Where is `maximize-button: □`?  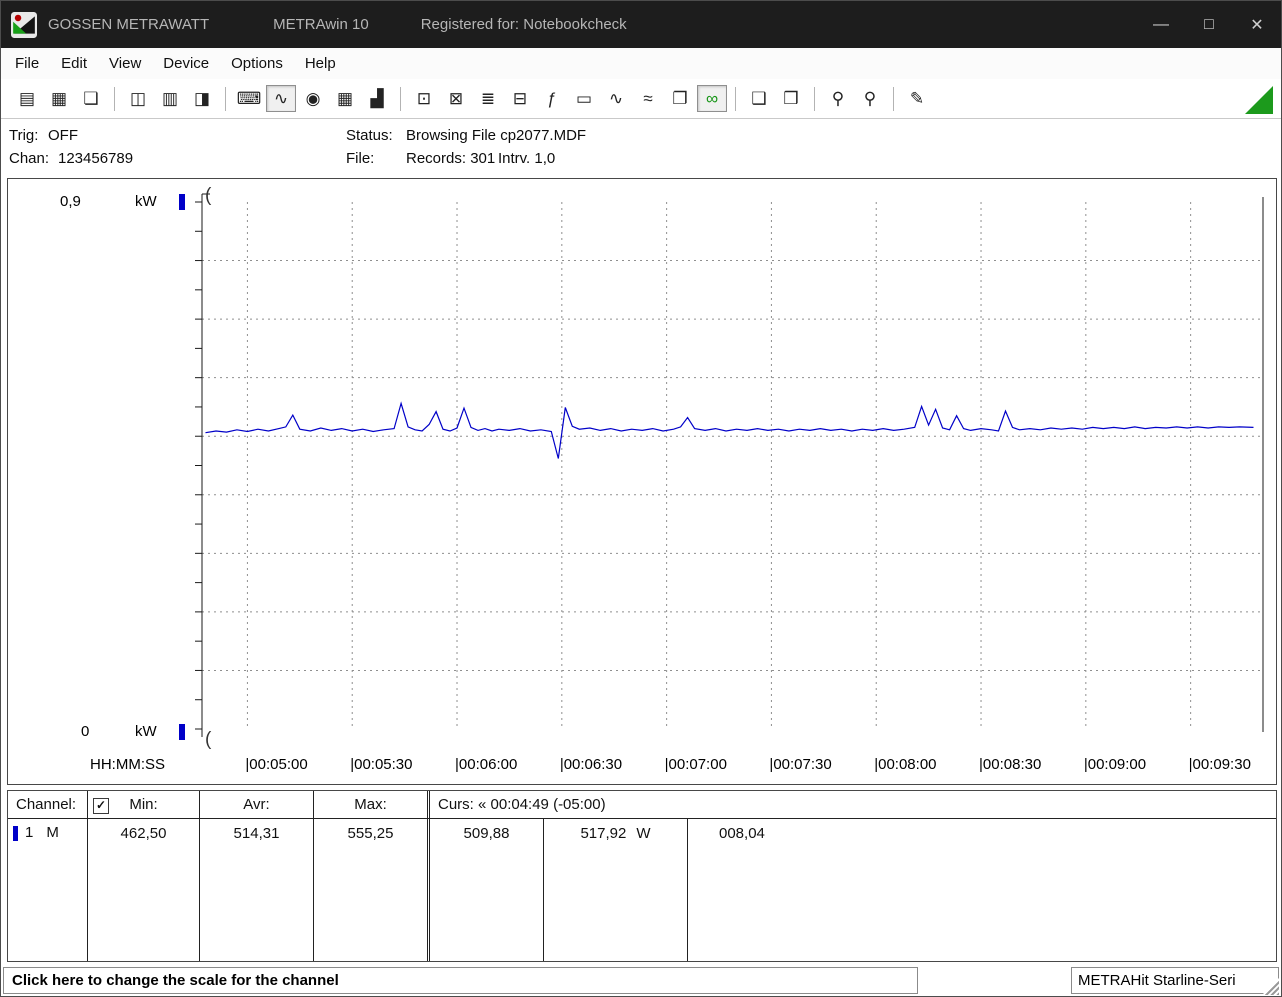 maximize-button: □ is located at coordinates (1209, 24).